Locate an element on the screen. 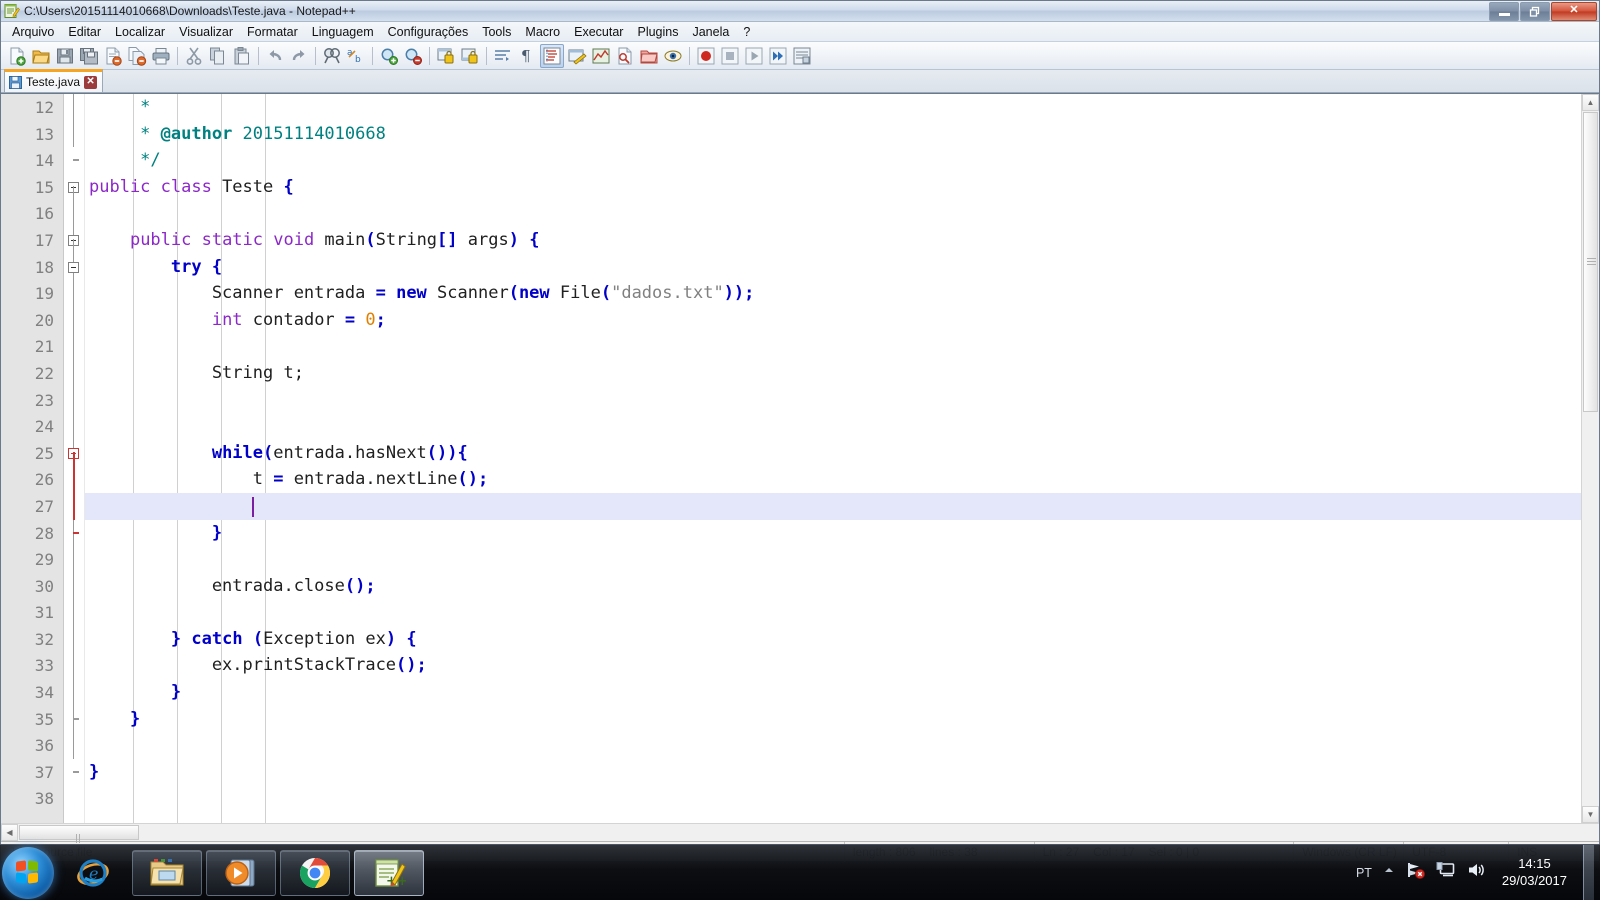  vertical-scroll-thumb is located at coordinates (1590, 262).